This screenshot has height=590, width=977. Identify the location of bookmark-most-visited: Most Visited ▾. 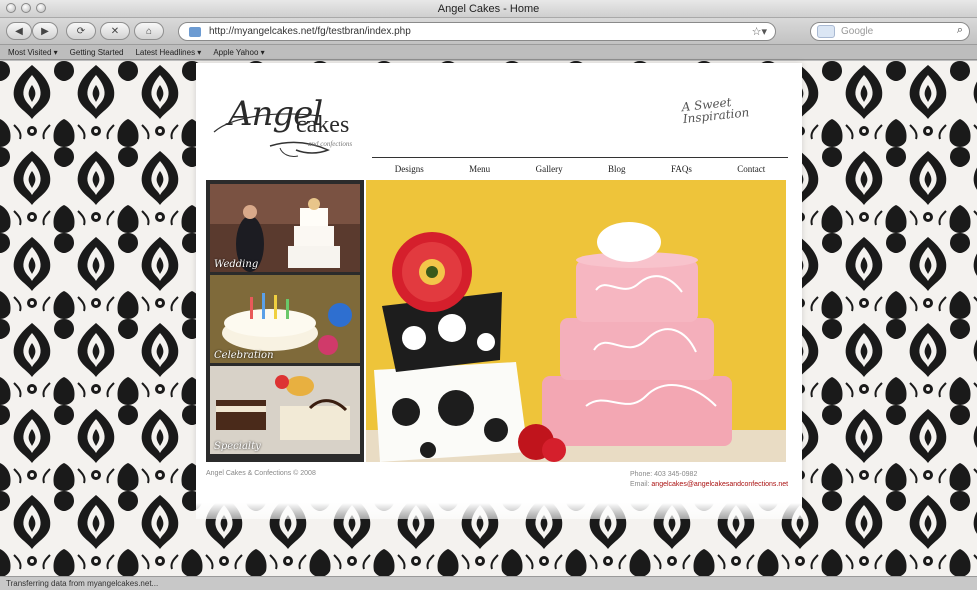
(33, 52).